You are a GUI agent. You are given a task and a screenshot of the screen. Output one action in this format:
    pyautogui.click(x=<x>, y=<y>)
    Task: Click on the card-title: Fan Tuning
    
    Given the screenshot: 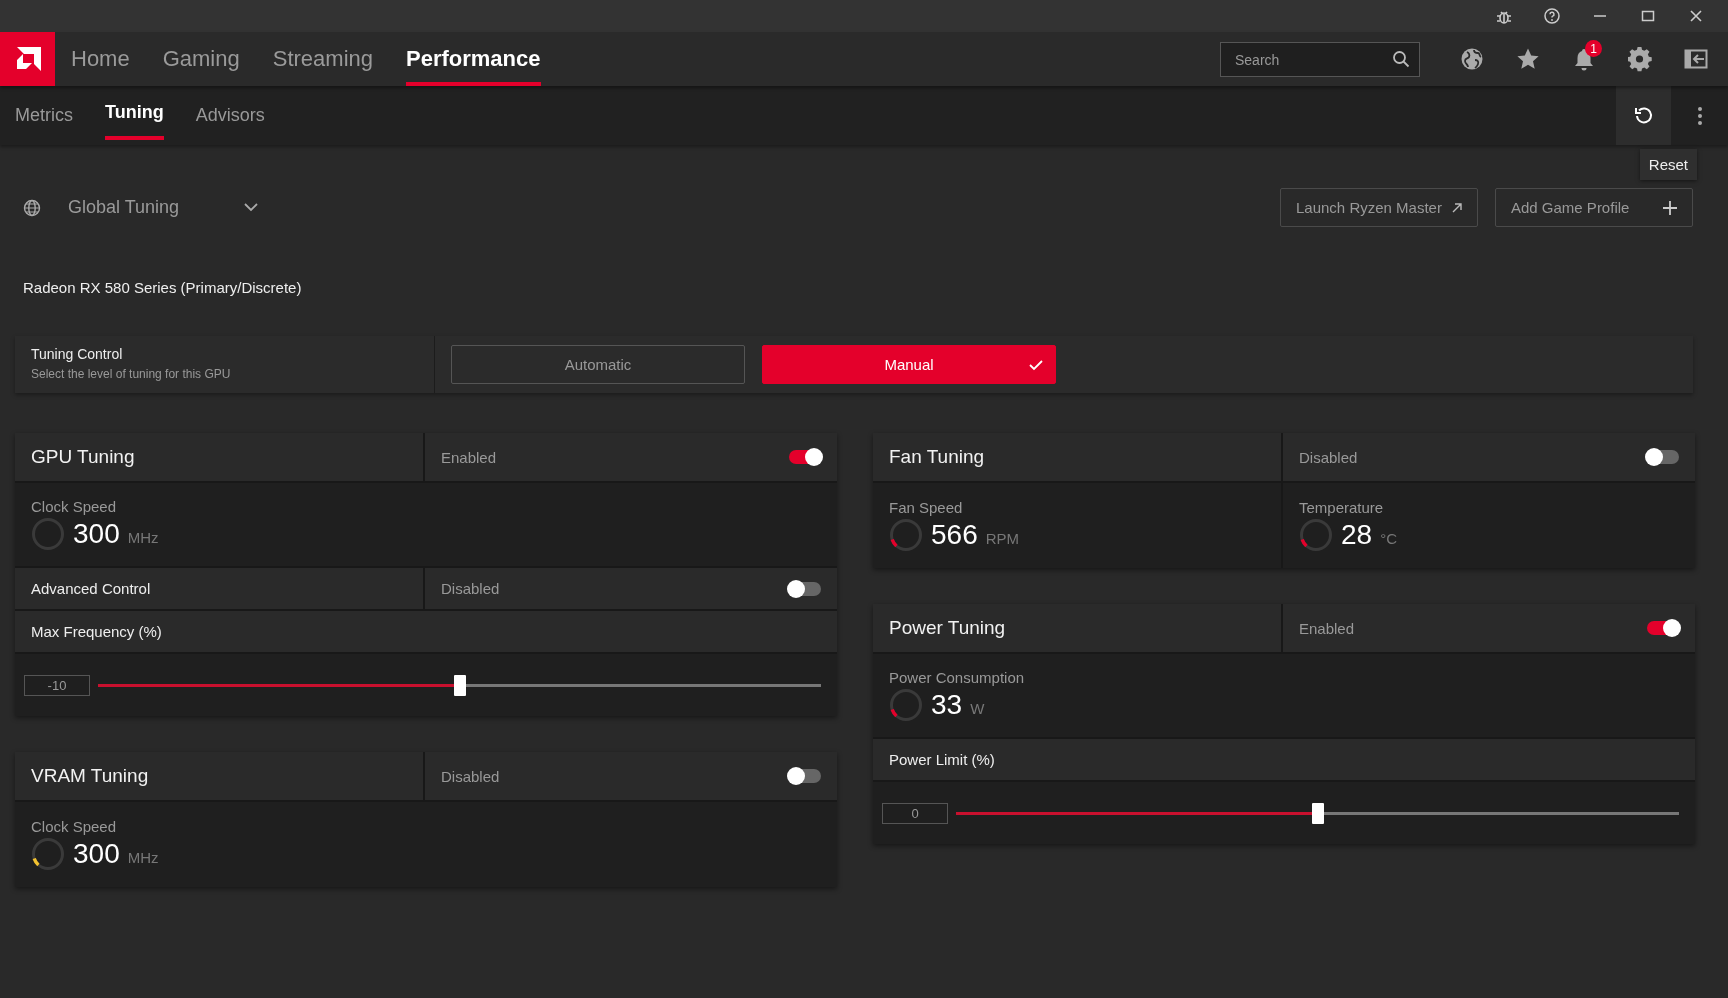 What is the action you would take?
    pyautogui.click(x=937, y=457)
    